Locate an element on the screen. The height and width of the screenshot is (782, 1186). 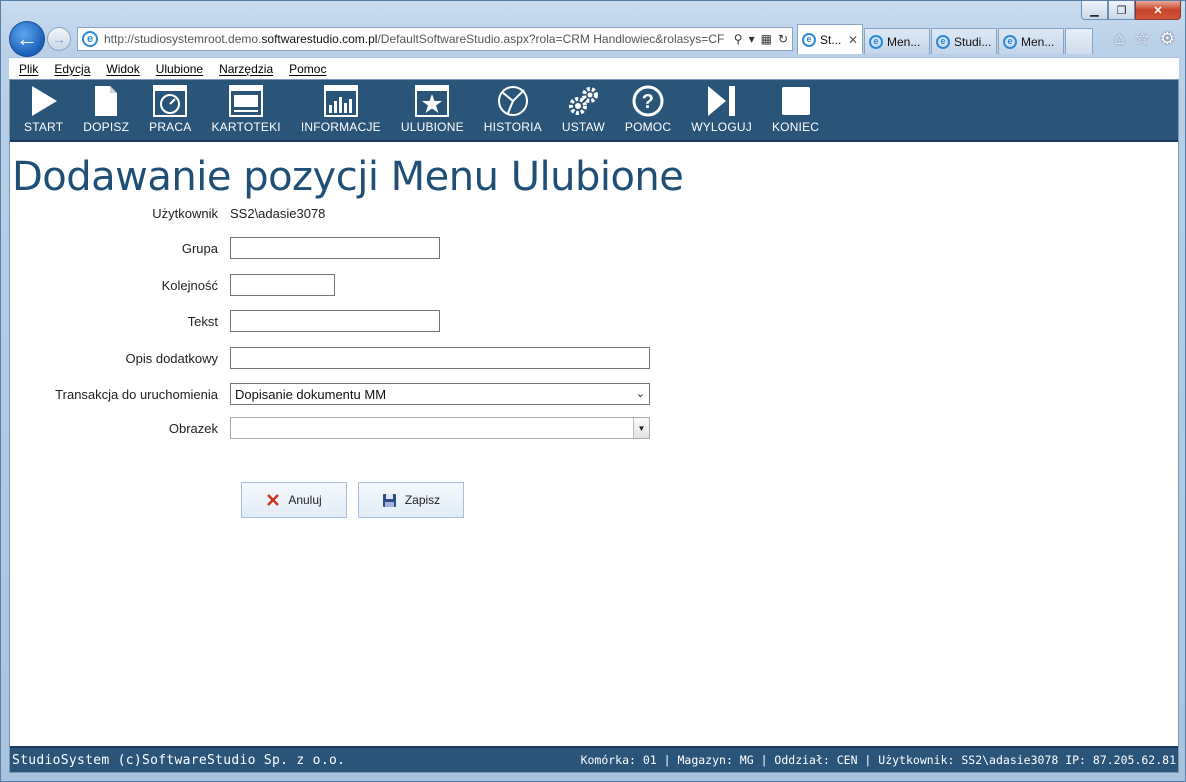
history-icon is located at coordinates (512, 101).